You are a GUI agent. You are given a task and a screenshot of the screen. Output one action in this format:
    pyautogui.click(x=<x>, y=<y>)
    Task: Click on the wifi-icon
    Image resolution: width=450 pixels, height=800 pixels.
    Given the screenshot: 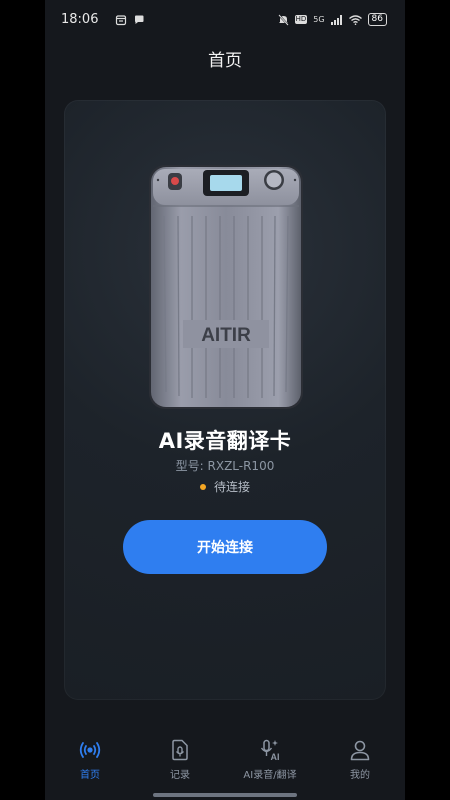 What is the action you would take?
    pyautogui.click(x=355, y=19)
    